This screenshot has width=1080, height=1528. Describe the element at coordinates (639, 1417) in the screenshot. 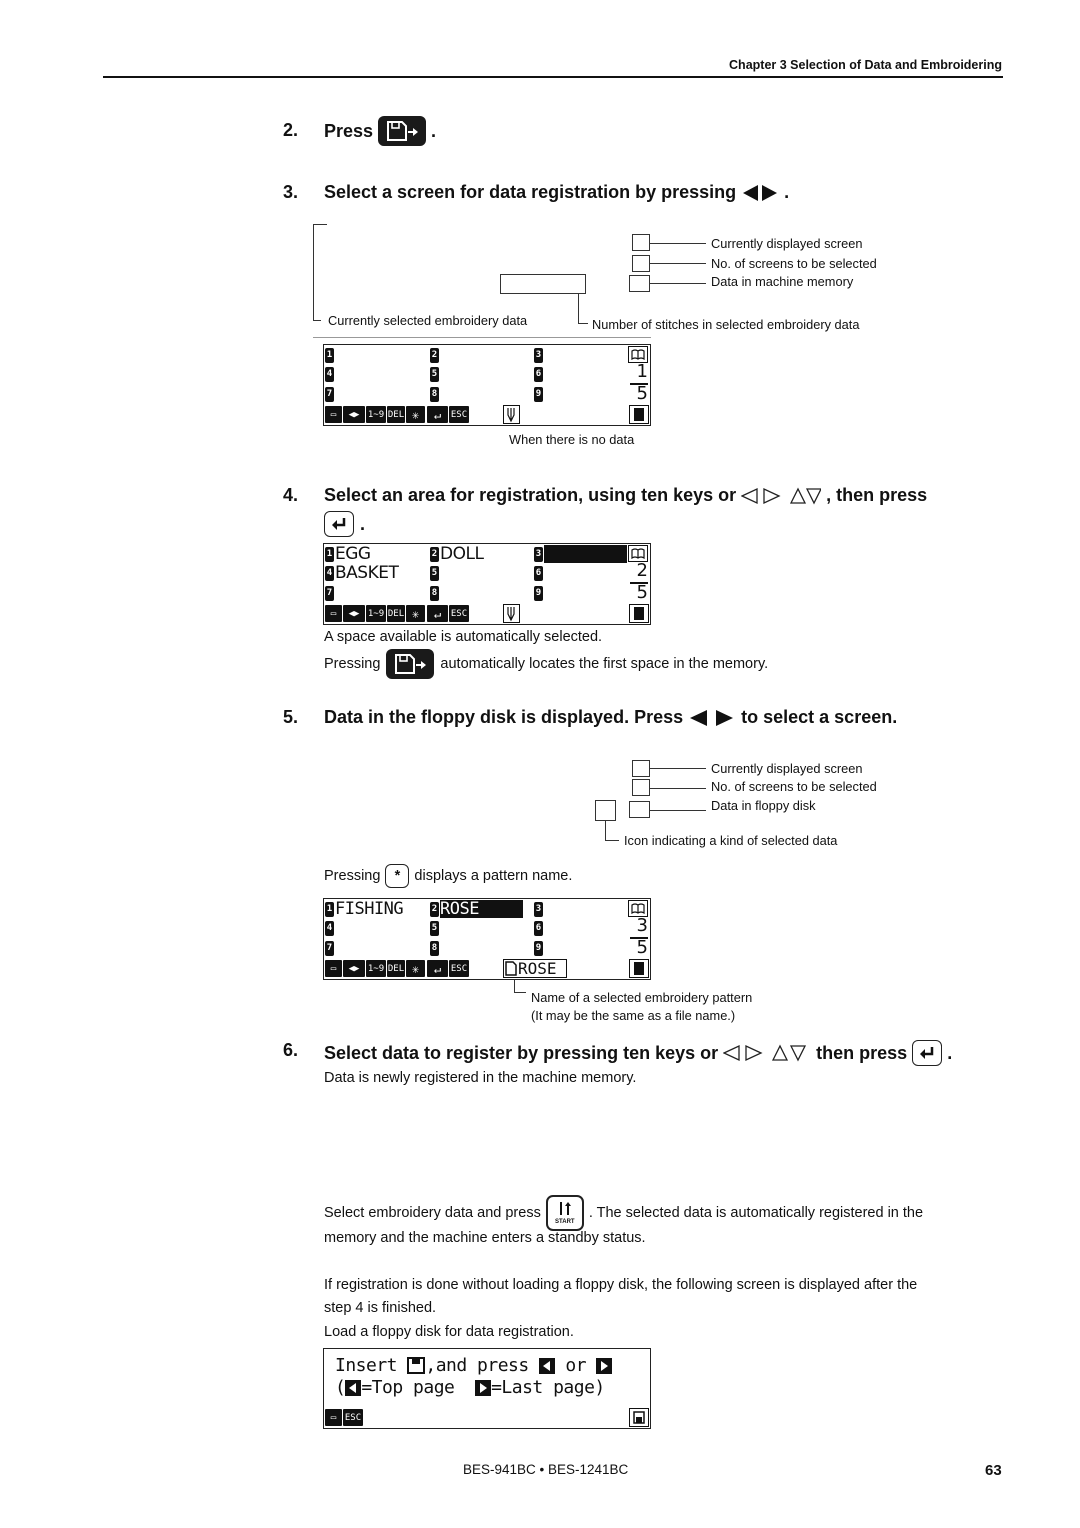

I see `floppy-status-icon` at that location.